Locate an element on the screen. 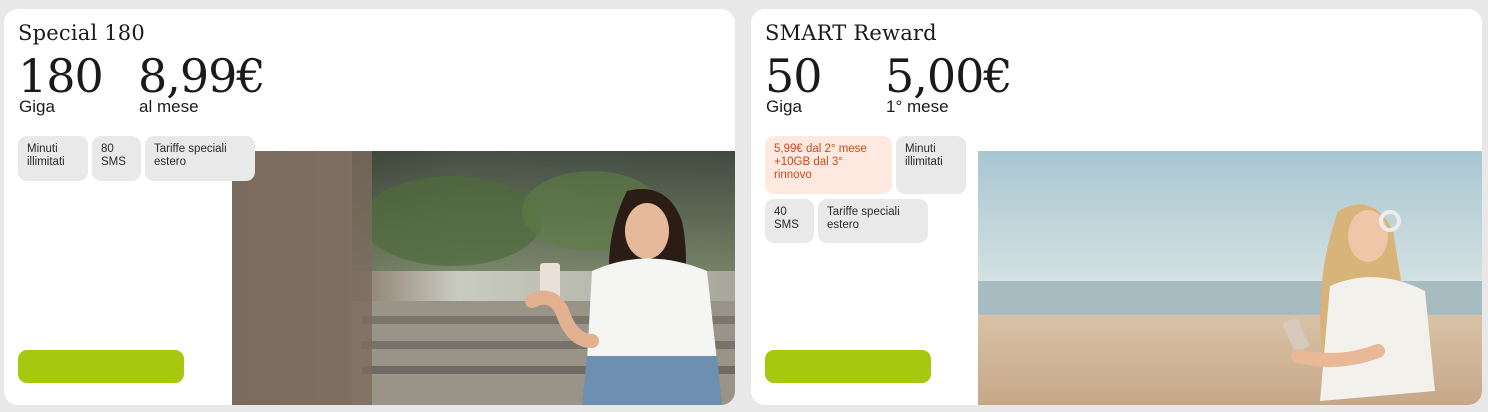 The height and width of the screenshot is (412, 1488). feature-label: 80 SMS is located at coordinates (113, 155).